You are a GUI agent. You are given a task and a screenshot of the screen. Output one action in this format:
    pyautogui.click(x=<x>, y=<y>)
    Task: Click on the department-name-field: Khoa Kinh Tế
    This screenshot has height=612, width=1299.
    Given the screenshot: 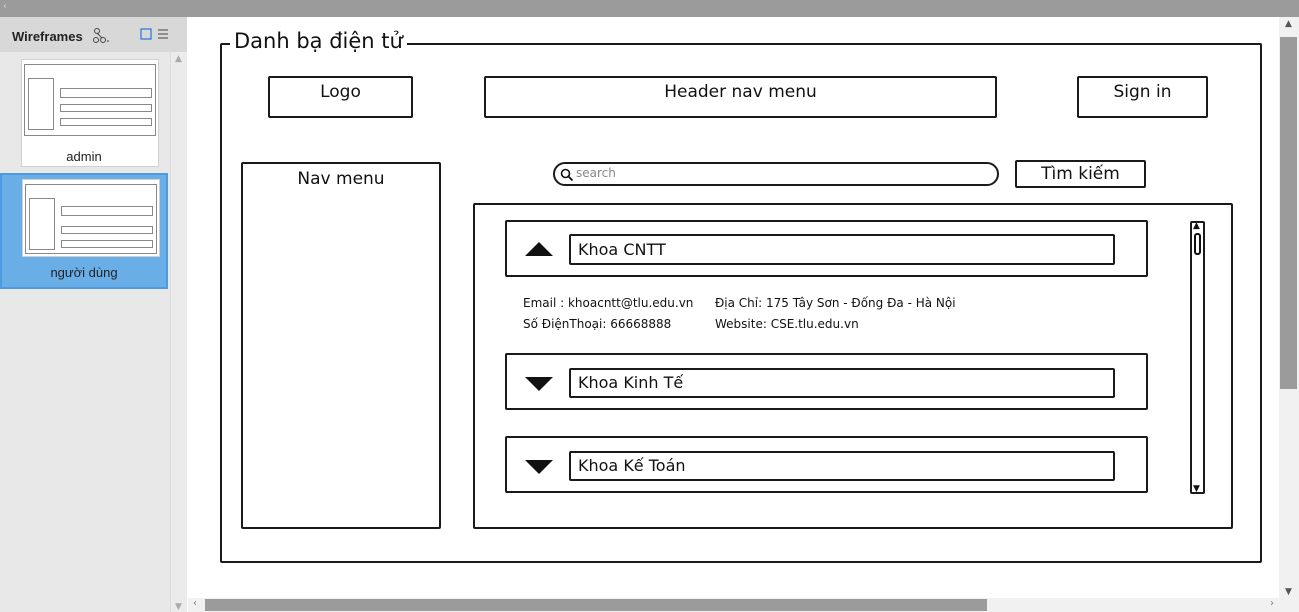 What is the action you would take?
    pyautogui.click(x=842, y=383)
    